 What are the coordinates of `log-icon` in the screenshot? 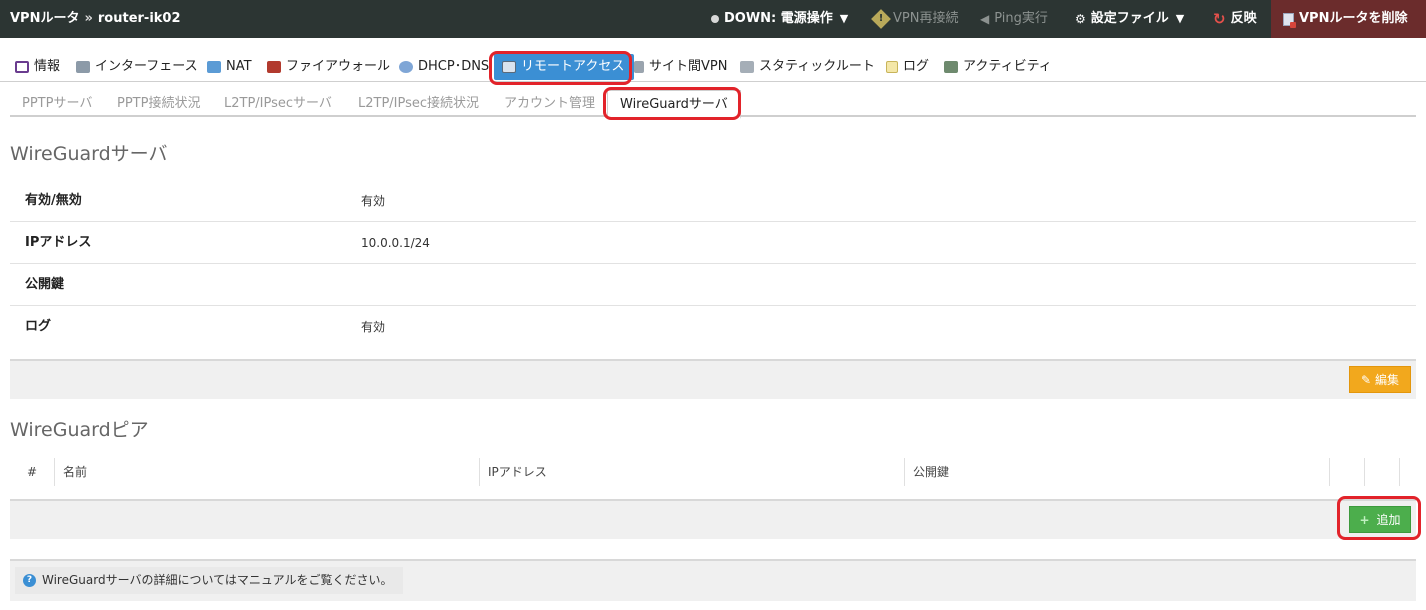 It's located at (892, 67).